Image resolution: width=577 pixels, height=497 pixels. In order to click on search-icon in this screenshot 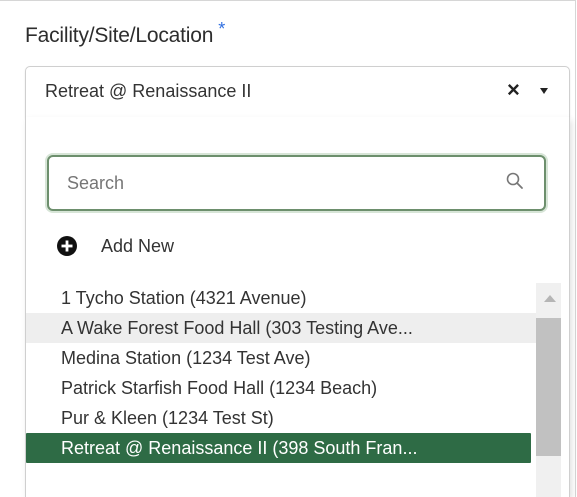, I will do `click(514, 180)`.